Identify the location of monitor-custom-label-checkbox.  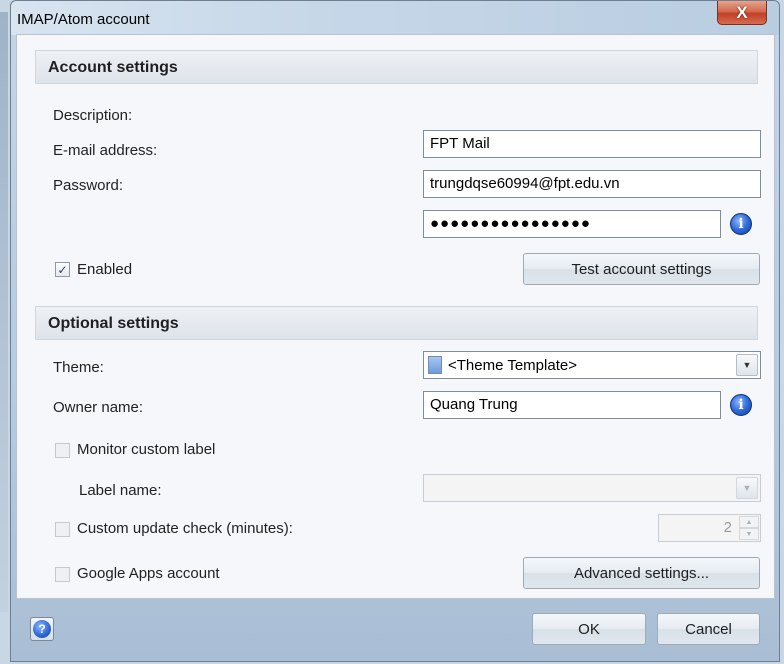
(62, 450).